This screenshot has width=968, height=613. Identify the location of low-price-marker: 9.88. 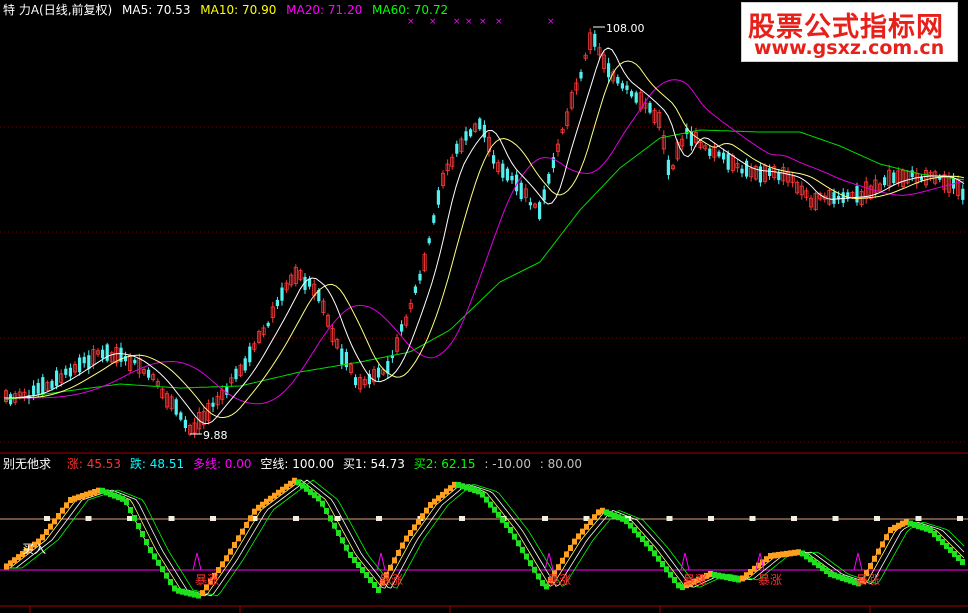
(209, 435).